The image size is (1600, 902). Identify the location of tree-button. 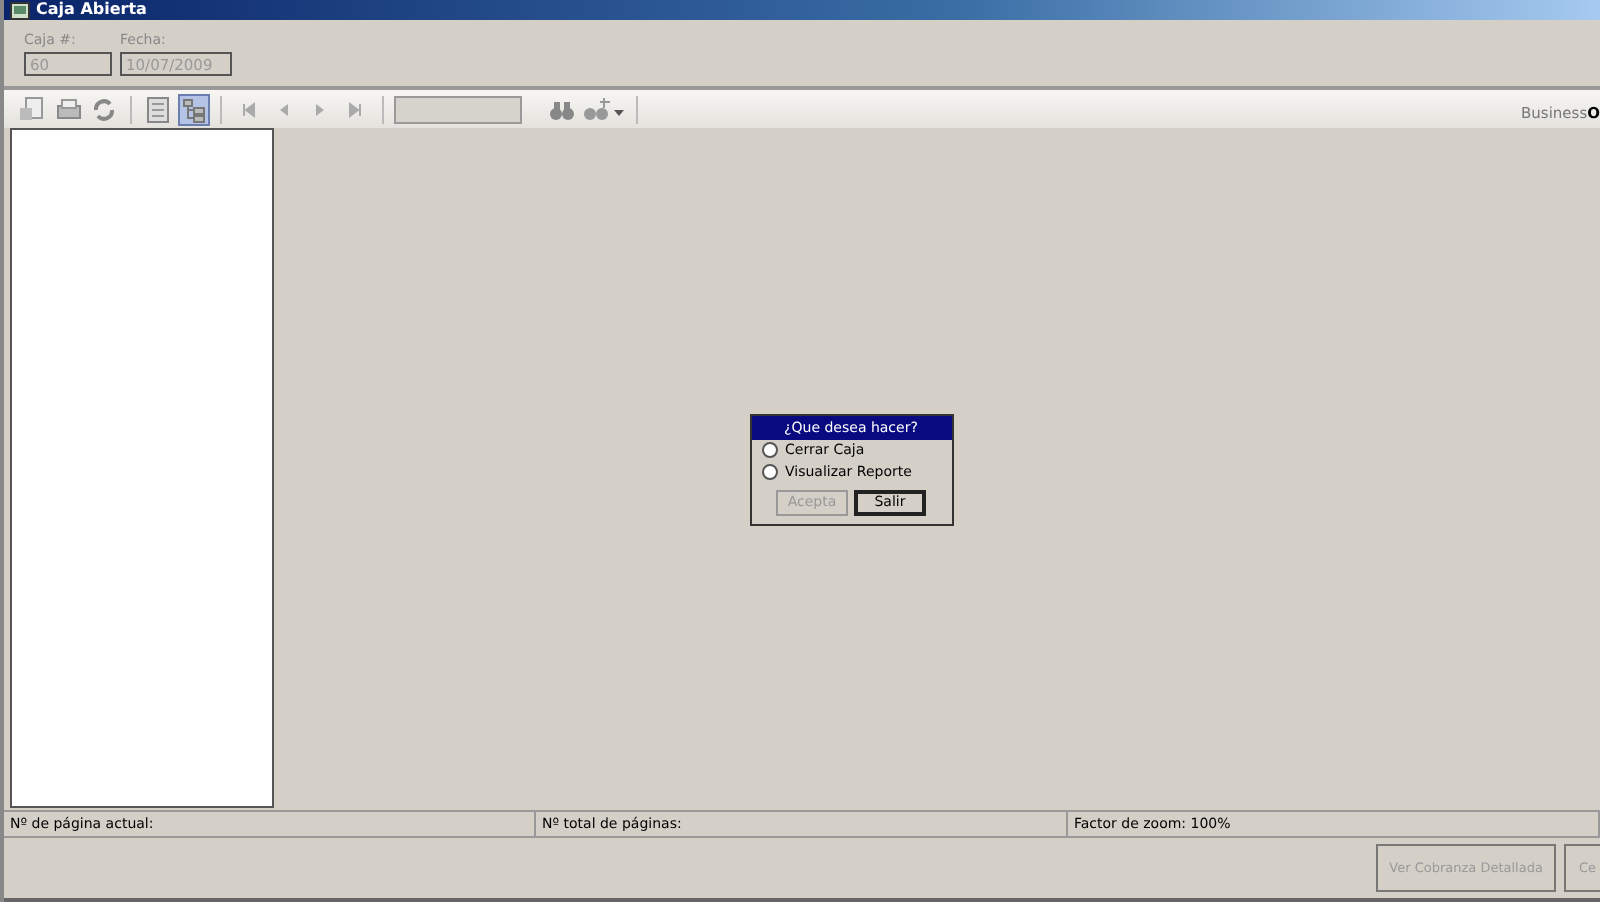
(194, 109).